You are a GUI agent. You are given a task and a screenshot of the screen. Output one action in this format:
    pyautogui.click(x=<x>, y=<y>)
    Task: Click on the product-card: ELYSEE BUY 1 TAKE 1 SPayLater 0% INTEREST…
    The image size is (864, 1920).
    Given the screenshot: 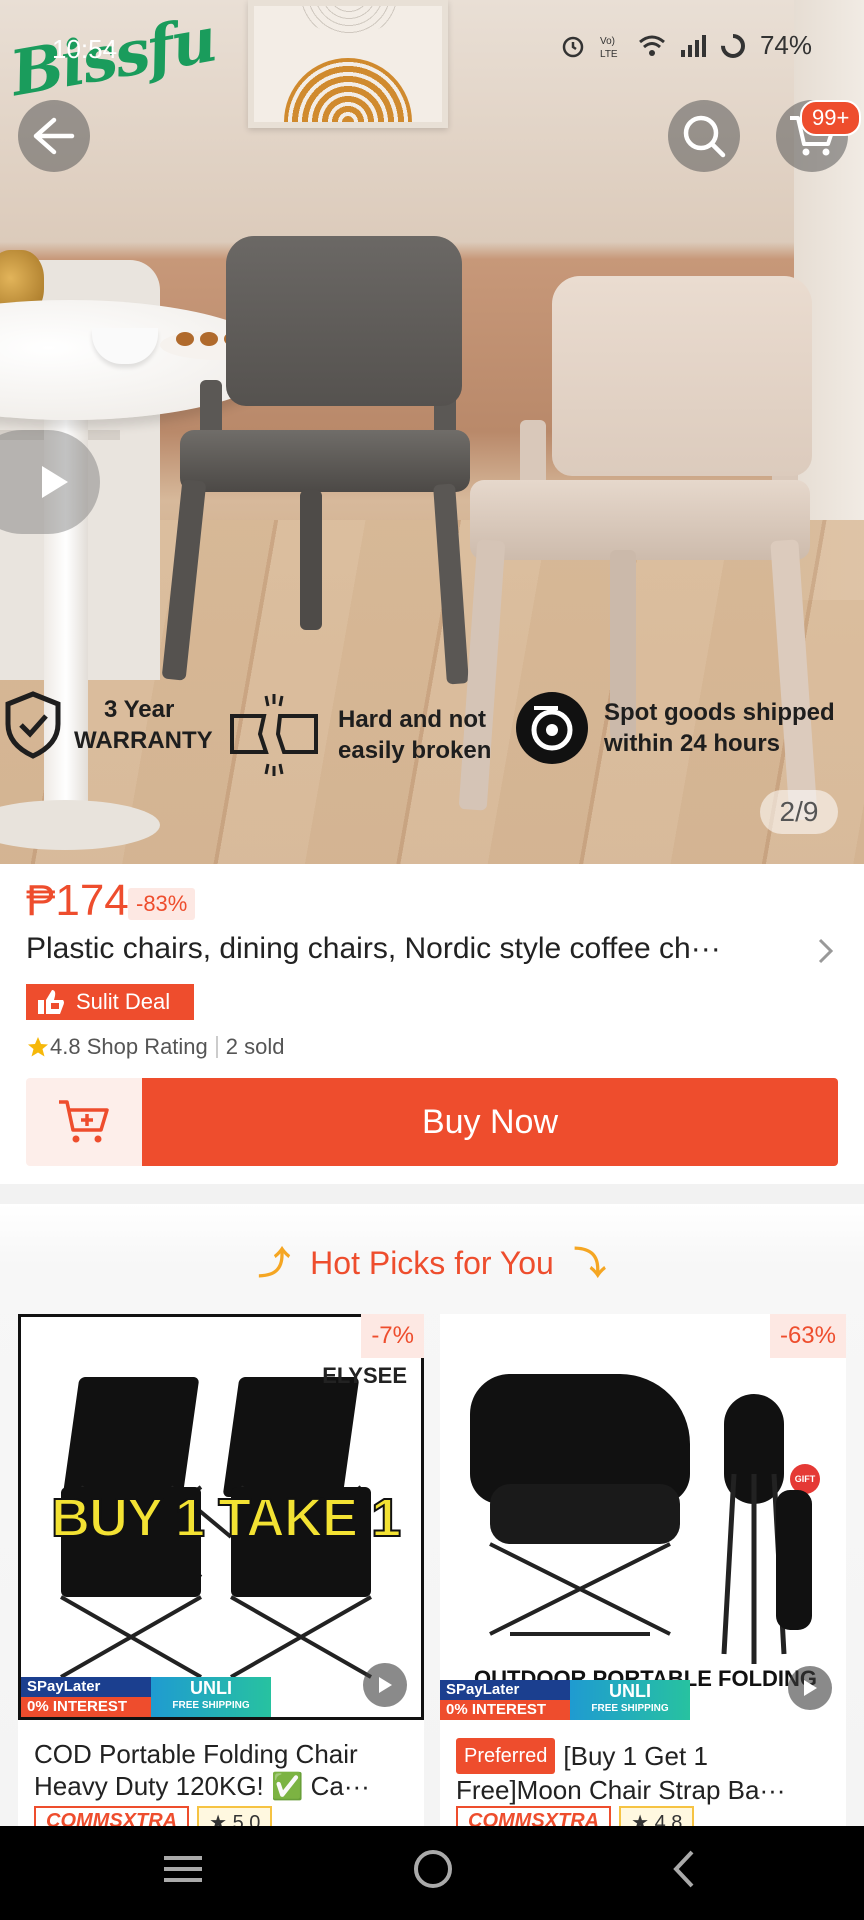 What is the action you would take?
    pyautogui.click(x=221, y=1572)
    